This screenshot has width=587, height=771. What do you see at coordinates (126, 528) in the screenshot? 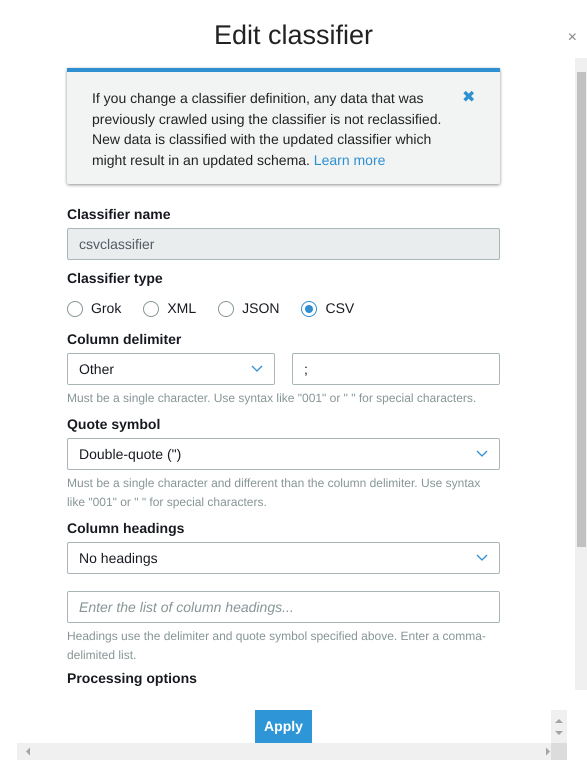
I see `field-label: Column headings` at bounding box center [126, 528].